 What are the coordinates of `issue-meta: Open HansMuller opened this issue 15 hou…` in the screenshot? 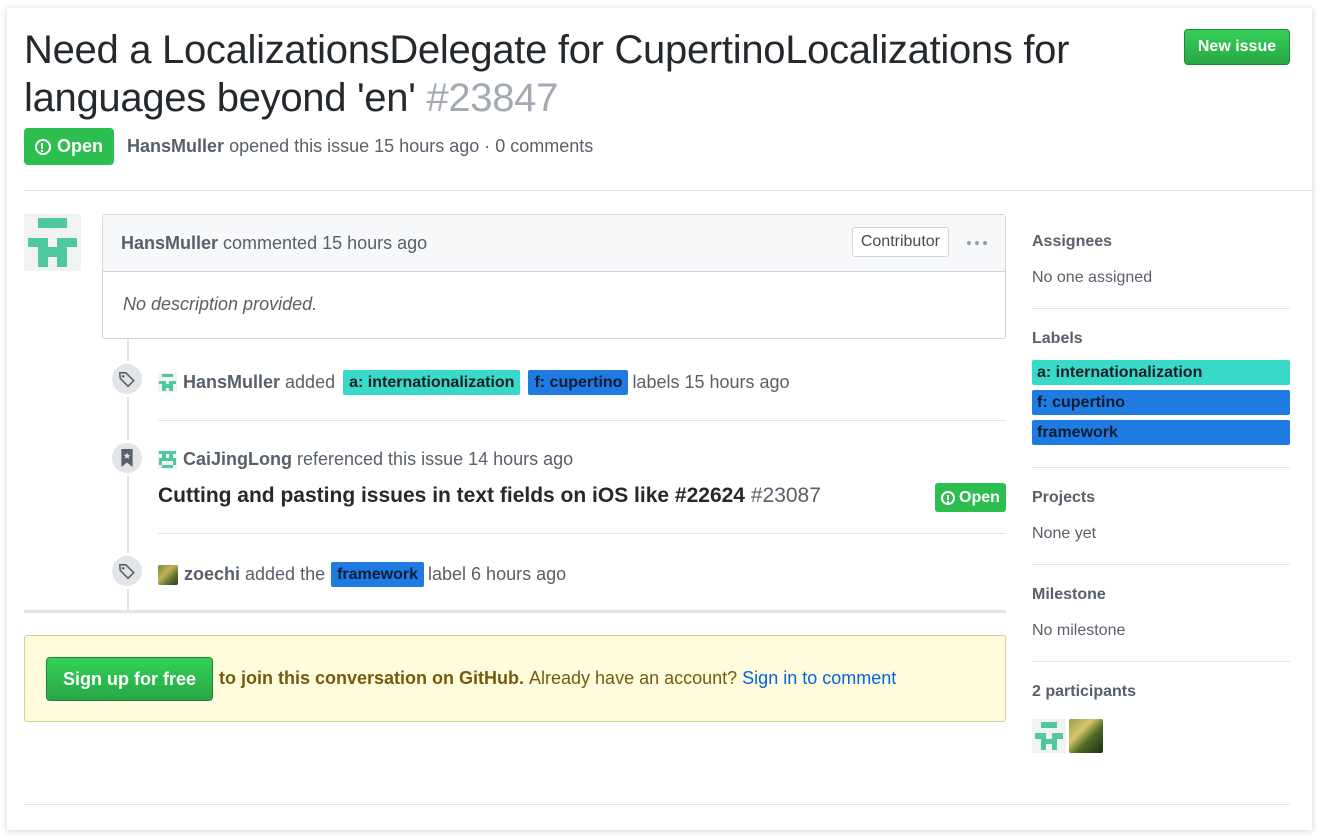 It's located at (308, 146).